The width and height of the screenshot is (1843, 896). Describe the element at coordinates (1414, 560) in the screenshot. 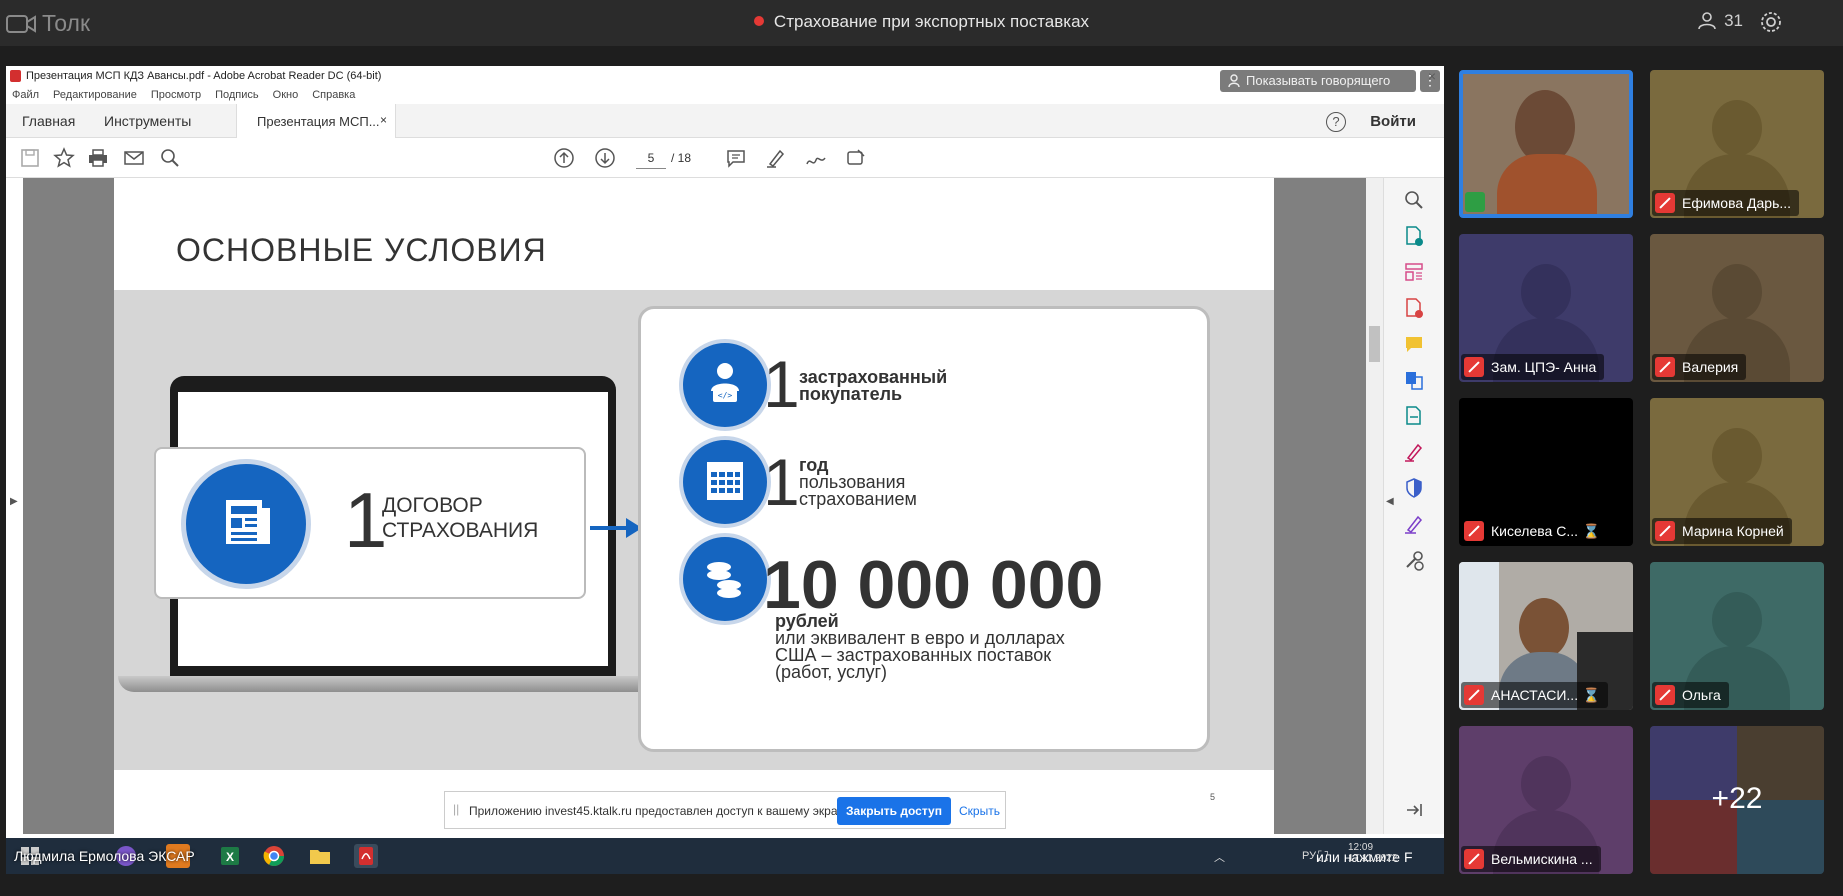

I see `more-tools-icon` at that location.